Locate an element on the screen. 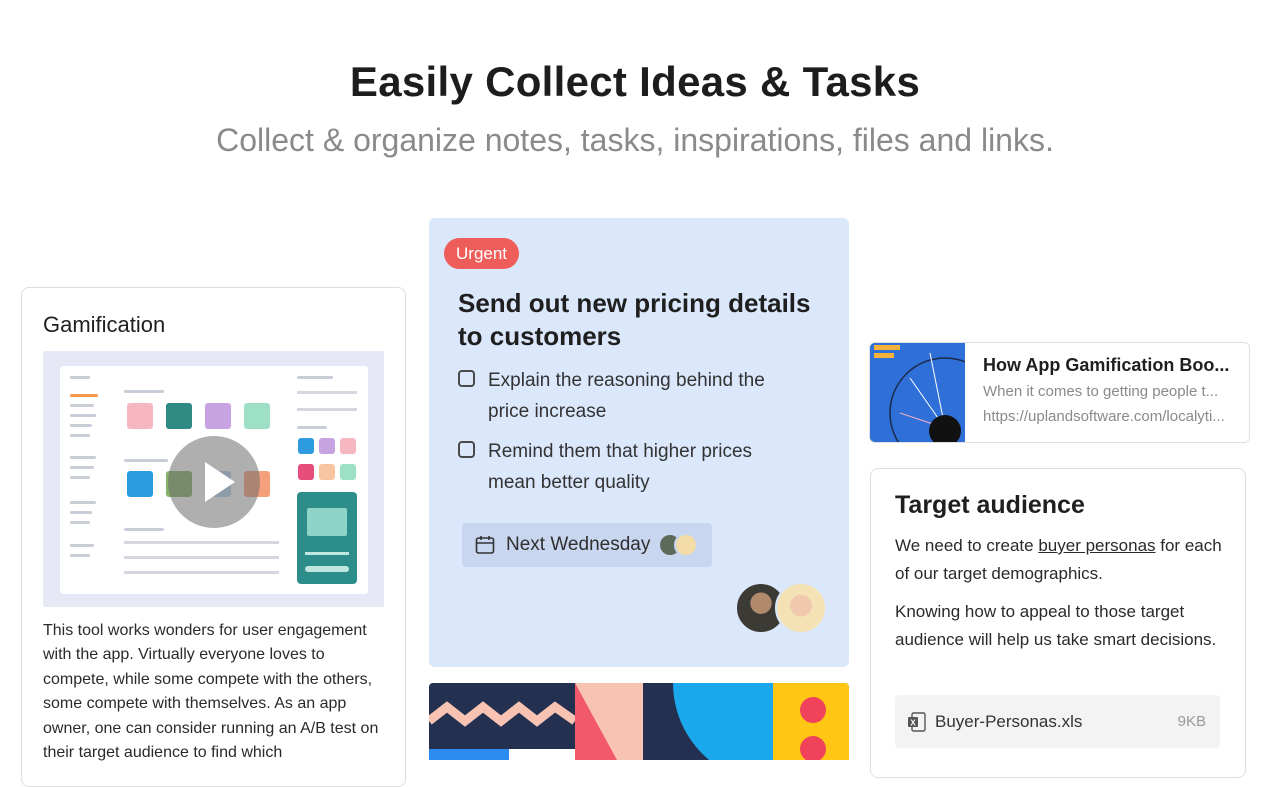 The width and height of the screenshot is (1270, 787). page-title: Easily Collect Ideas & Tasks is located at coordinates (635, 81).